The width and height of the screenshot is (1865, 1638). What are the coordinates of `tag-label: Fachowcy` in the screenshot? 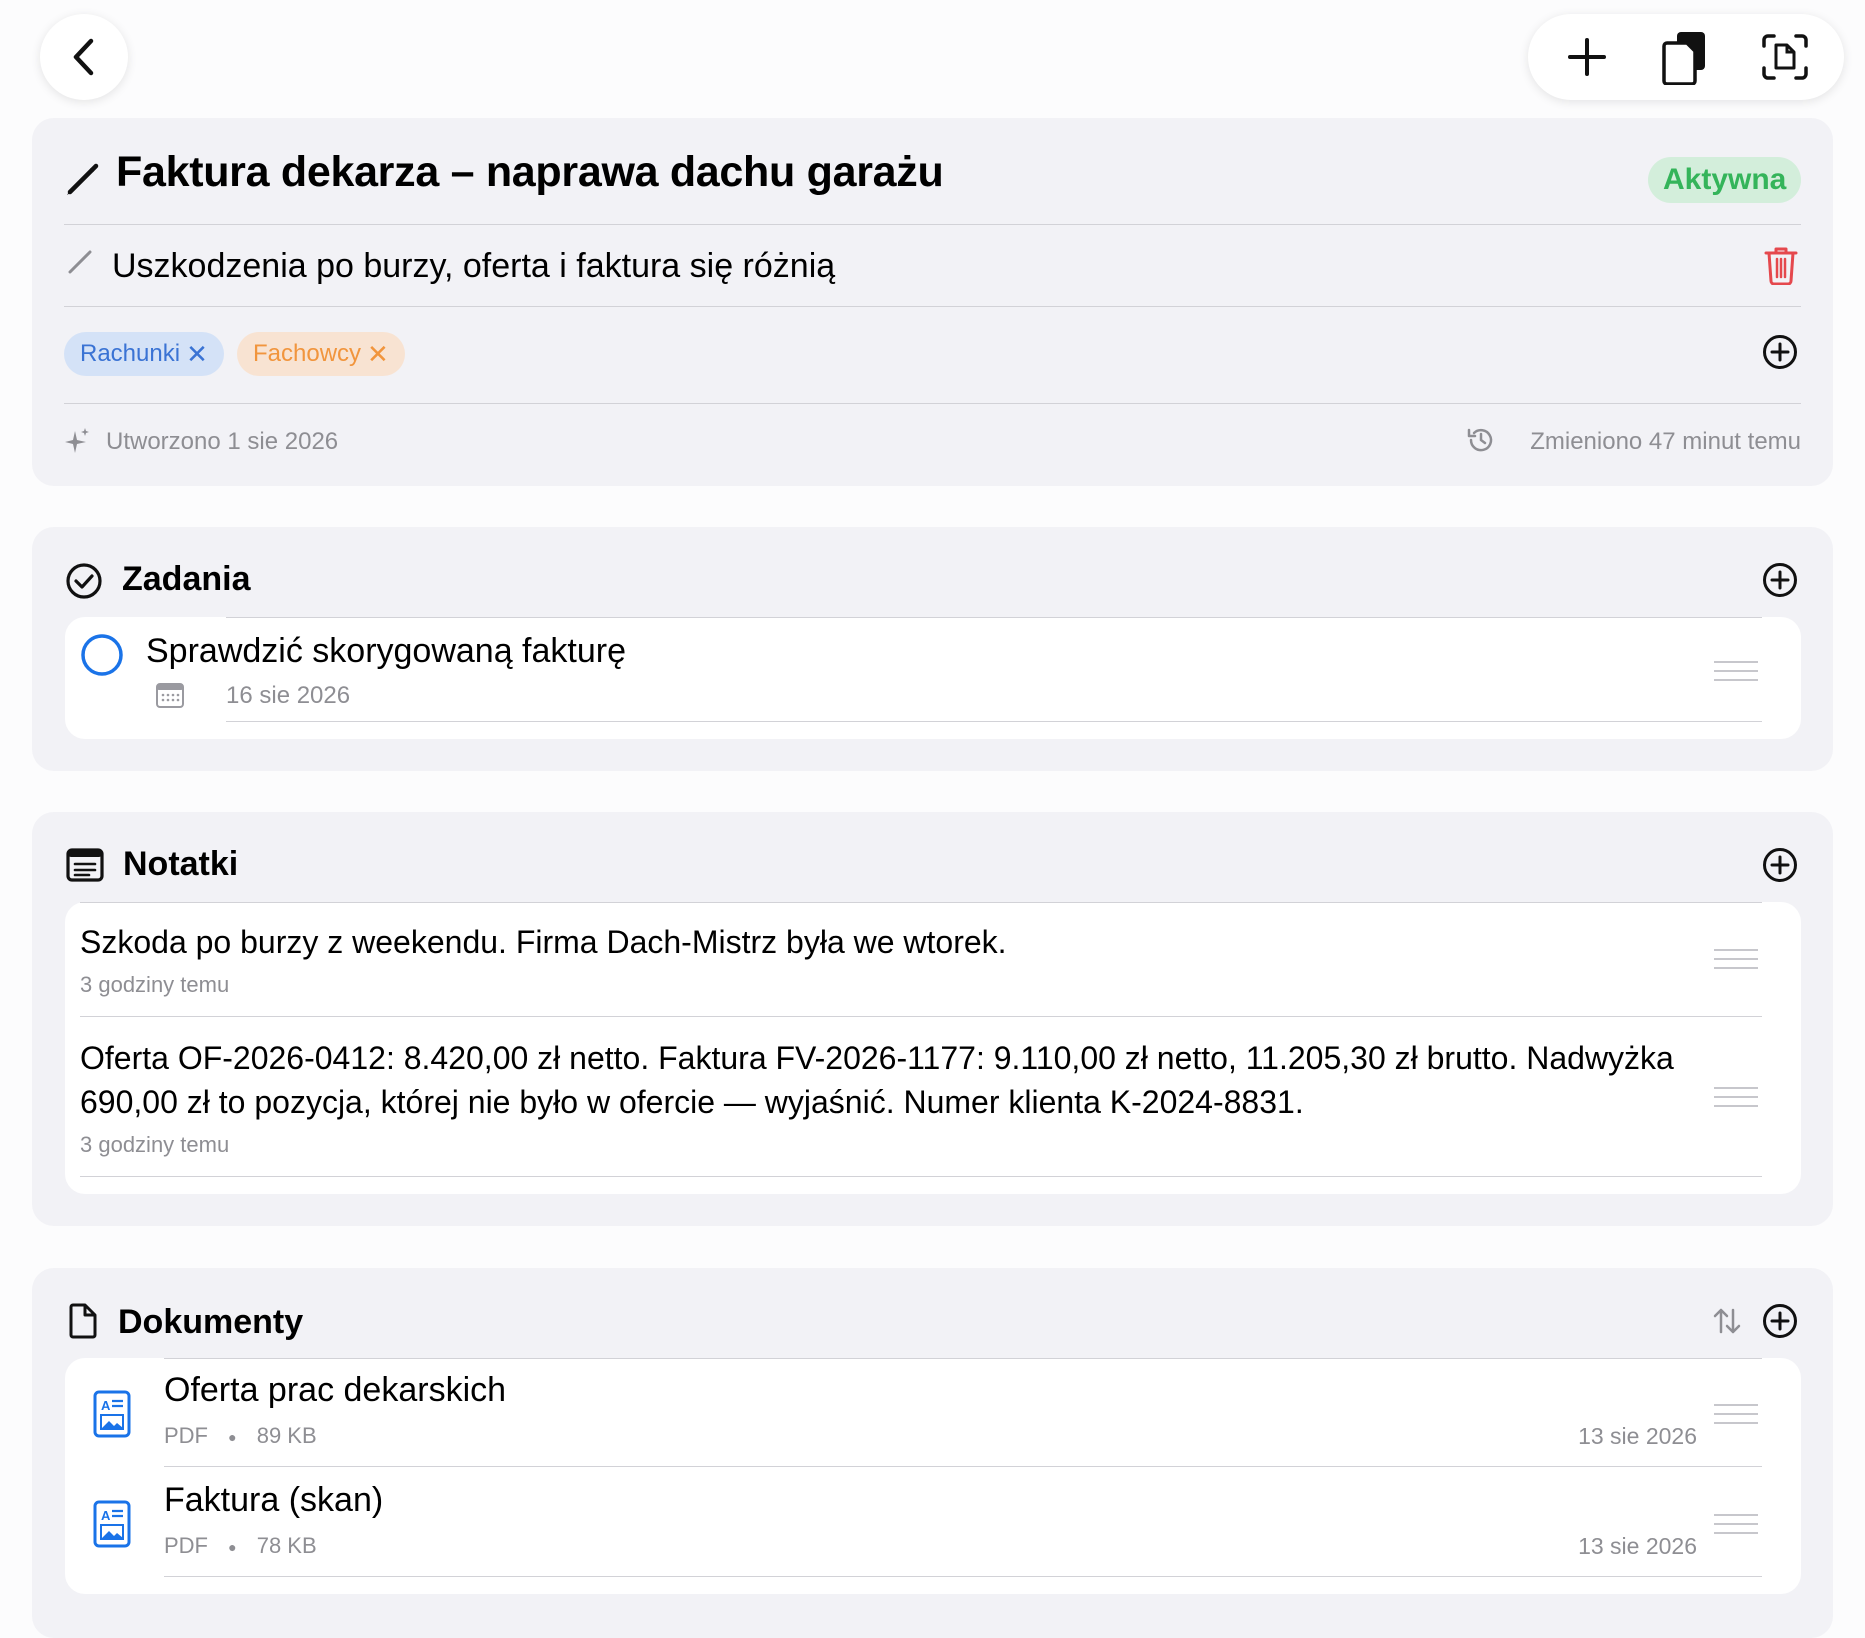 It's located at (307, 353).